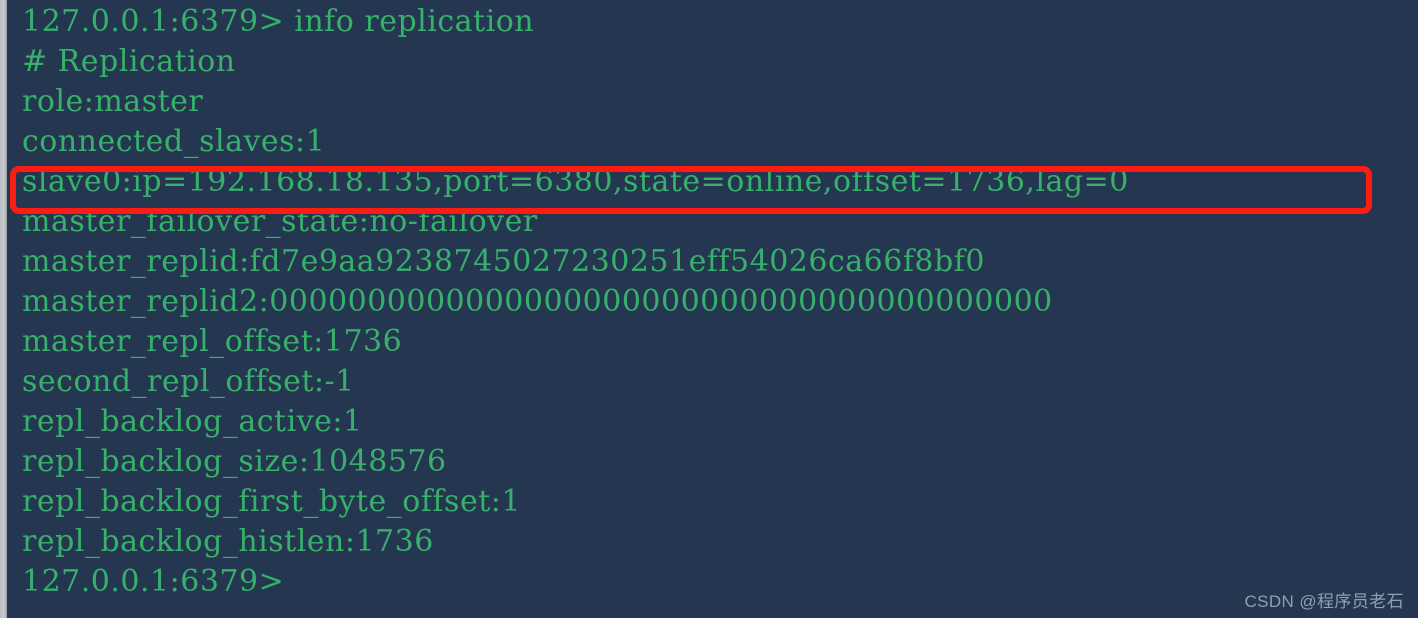 The width and height of the screenshot is (1418, 618). Describe the element at coordinates (212, 341) in the screenshot. I see `terminal-line-master-repl-offset: master_repl_offset:1736` at that location.